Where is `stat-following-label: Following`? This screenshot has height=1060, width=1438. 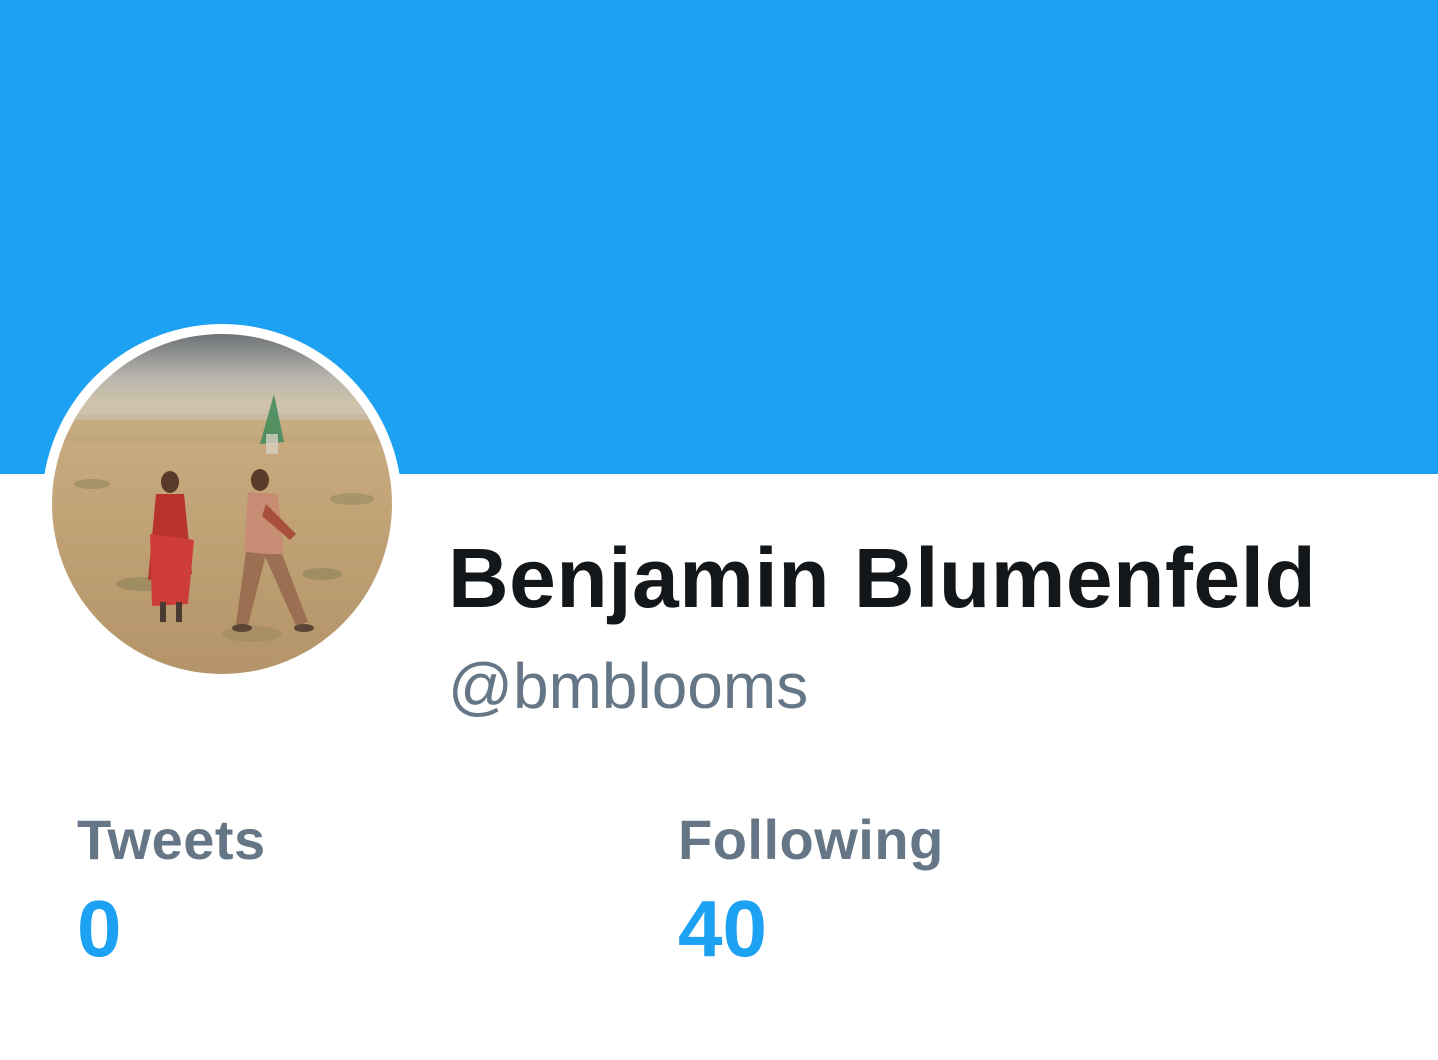 stat-following-label: Following is located at coordinates (811, 839).